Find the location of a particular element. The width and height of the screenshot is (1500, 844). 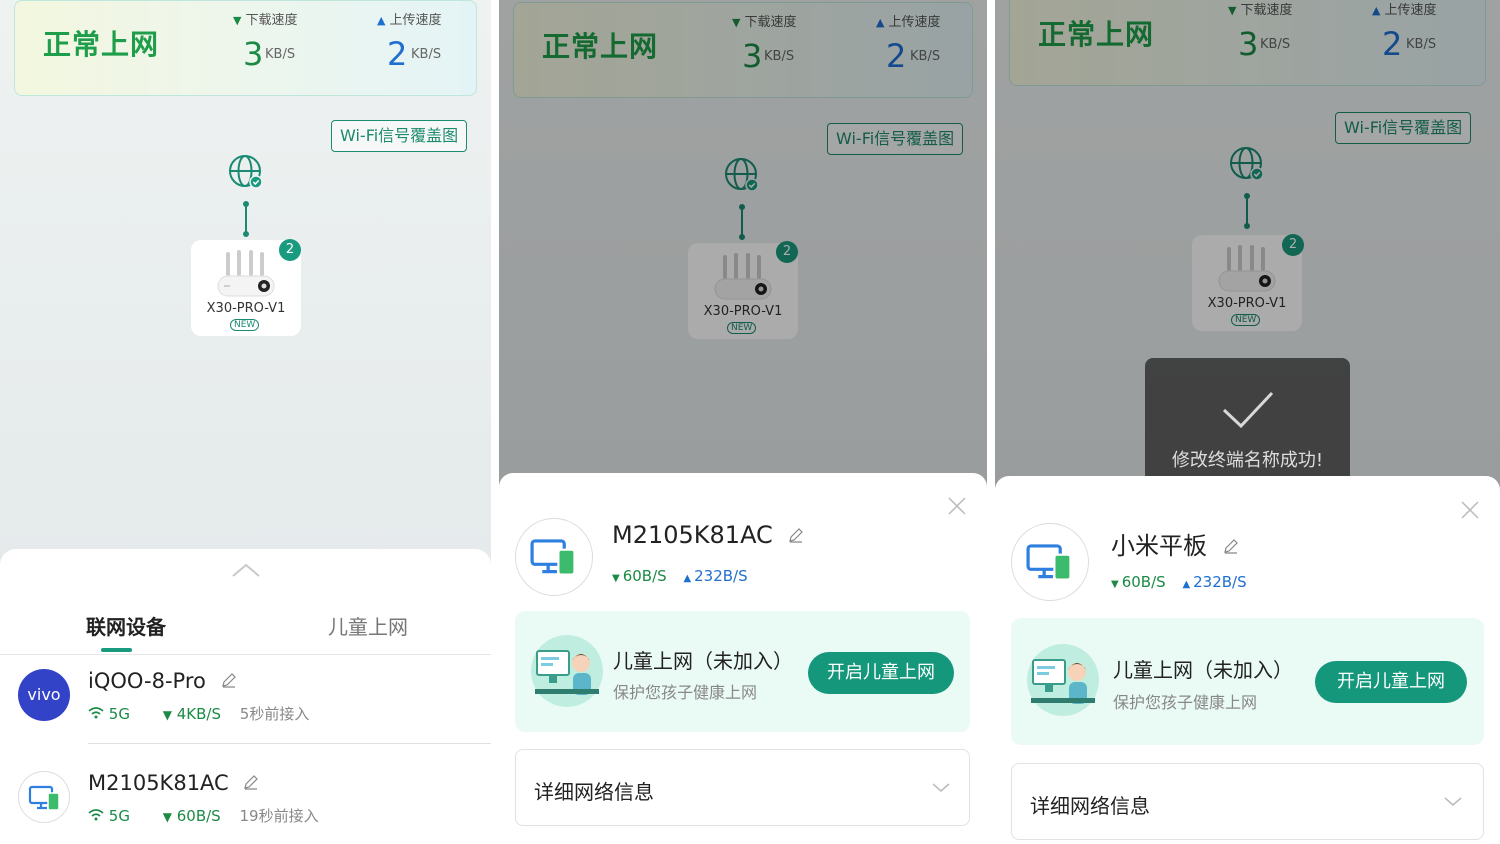

connection-line is located at coordinates (246, 219).